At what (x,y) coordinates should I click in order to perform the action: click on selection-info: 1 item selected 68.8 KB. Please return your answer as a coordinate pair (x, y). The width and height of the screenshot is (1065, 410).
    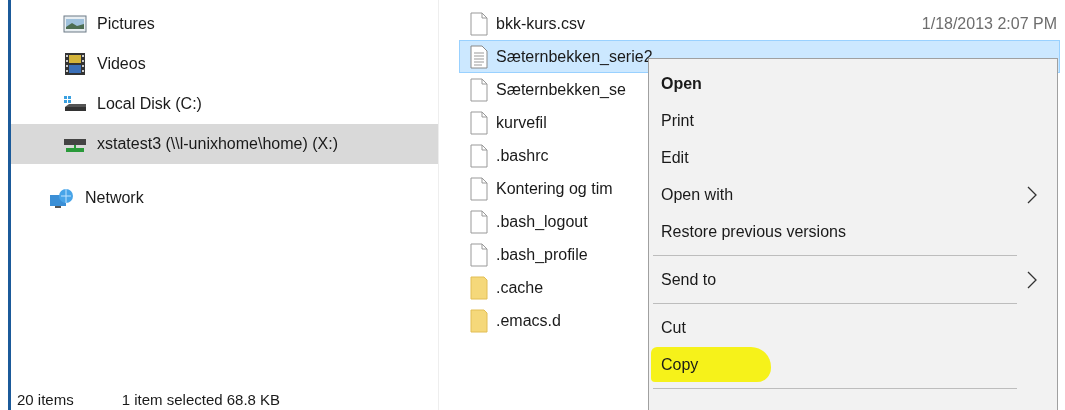
    Looking at the image, I should click on (201, 399).